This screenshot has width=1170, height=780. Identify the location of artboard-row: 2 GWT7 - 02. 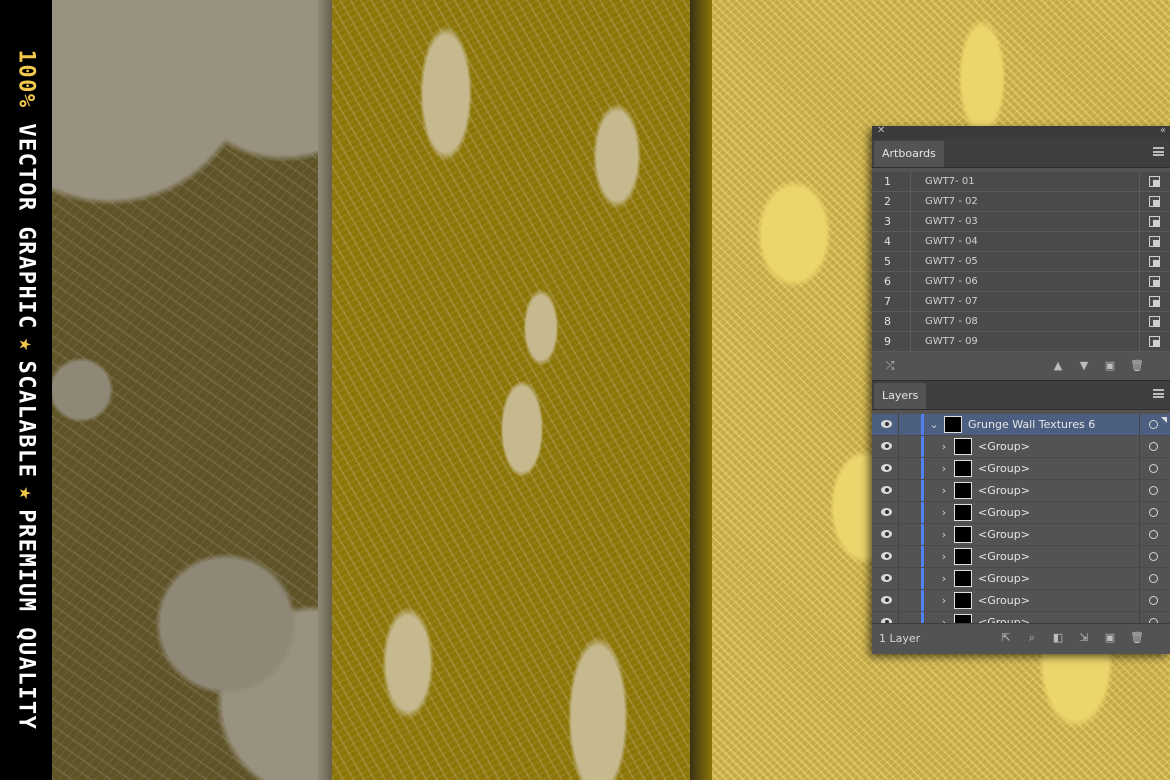
(1021, 202).